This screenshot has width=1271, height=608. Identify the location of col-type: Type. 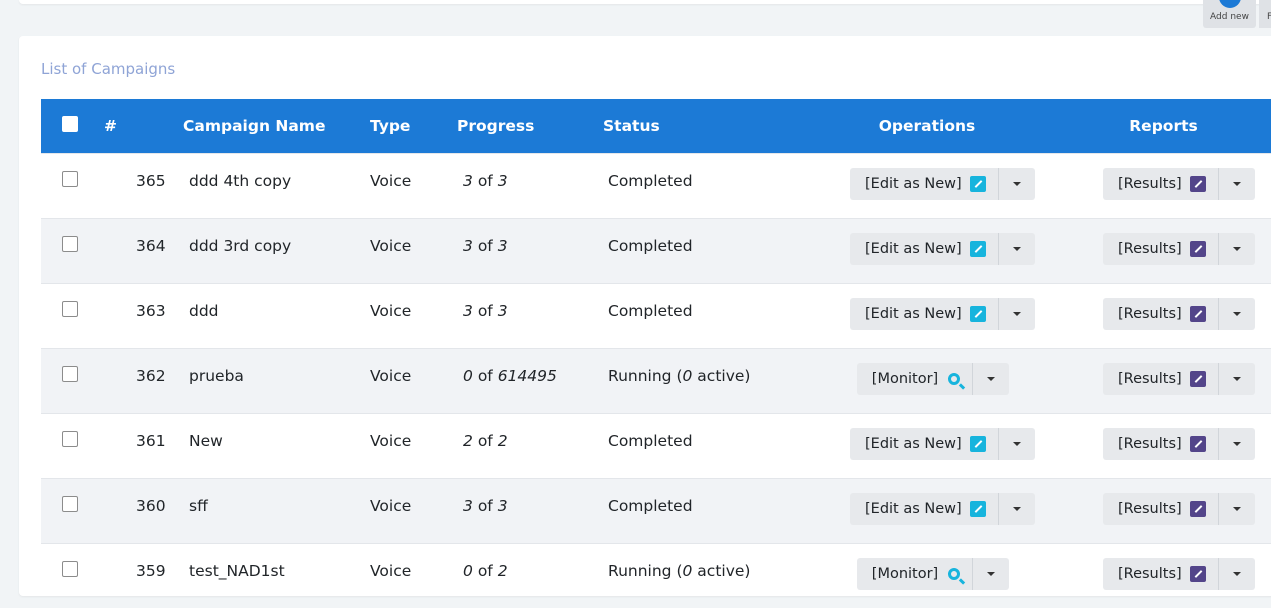
(413, 126).